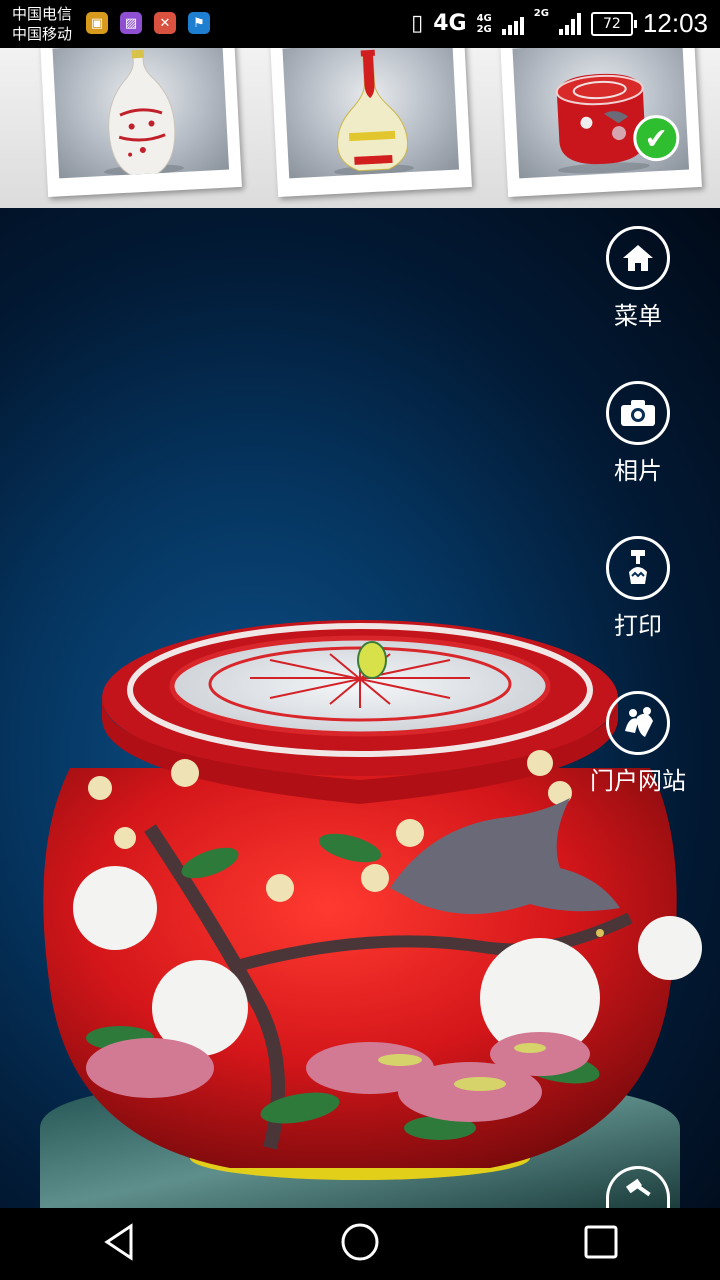 The height and width of the screenshot is (1280, 720). I want to click on recents-icon, so click(601, 1244).